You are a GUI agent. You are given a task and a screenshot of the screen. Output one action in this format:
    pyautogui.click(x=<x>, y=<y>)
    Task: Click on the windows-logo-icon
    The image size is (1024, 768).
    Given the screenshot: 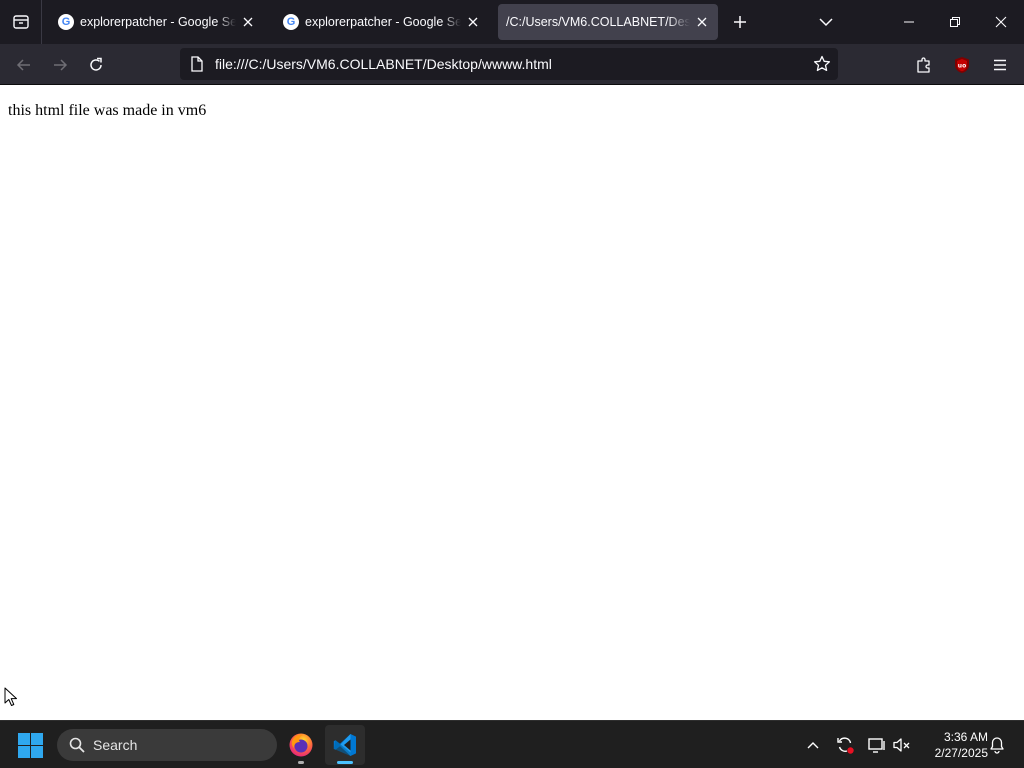 What is the action you would take?
    pyautogui.click(x=24, y=739)
    